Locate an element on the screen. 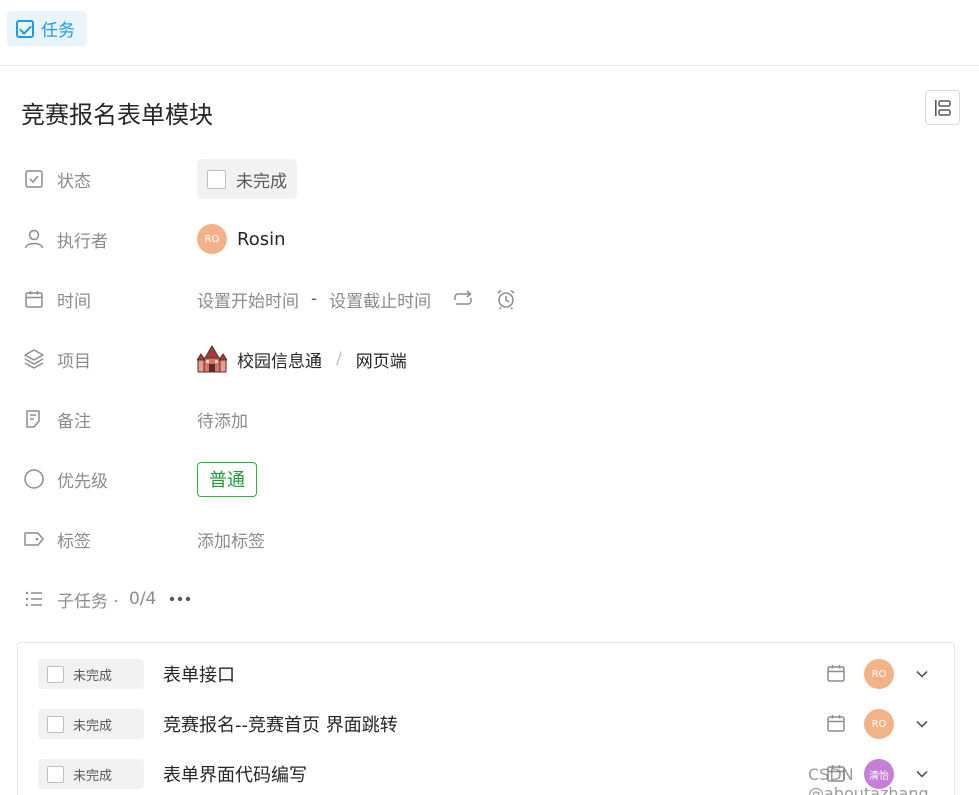 The height and width of the screenshot is (795, 979). status-checkbox is located at coordinates (216, 179).